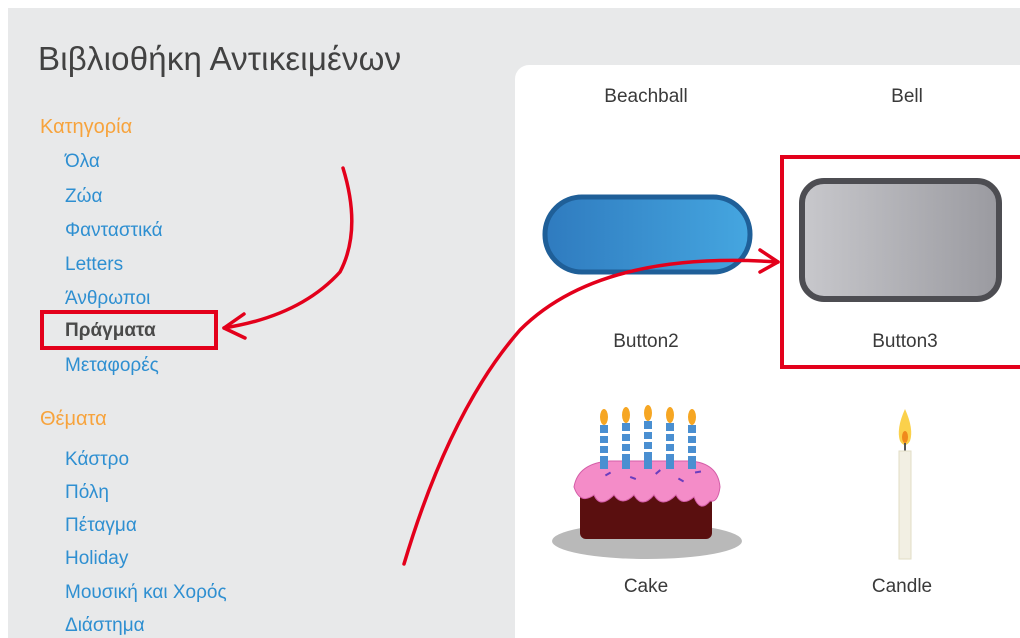 The height and width of the screenshot is (638, 1020). I want to click on page-title: Βιβλιοθήκη Αντικειμένων, so click(220, 58).